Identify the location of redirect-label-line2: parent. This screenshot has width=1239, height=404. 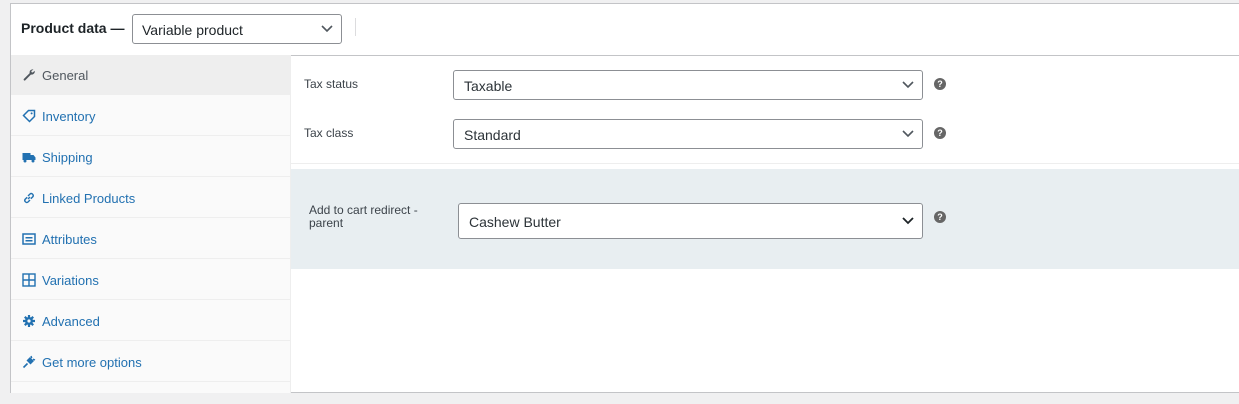
(326, 223).